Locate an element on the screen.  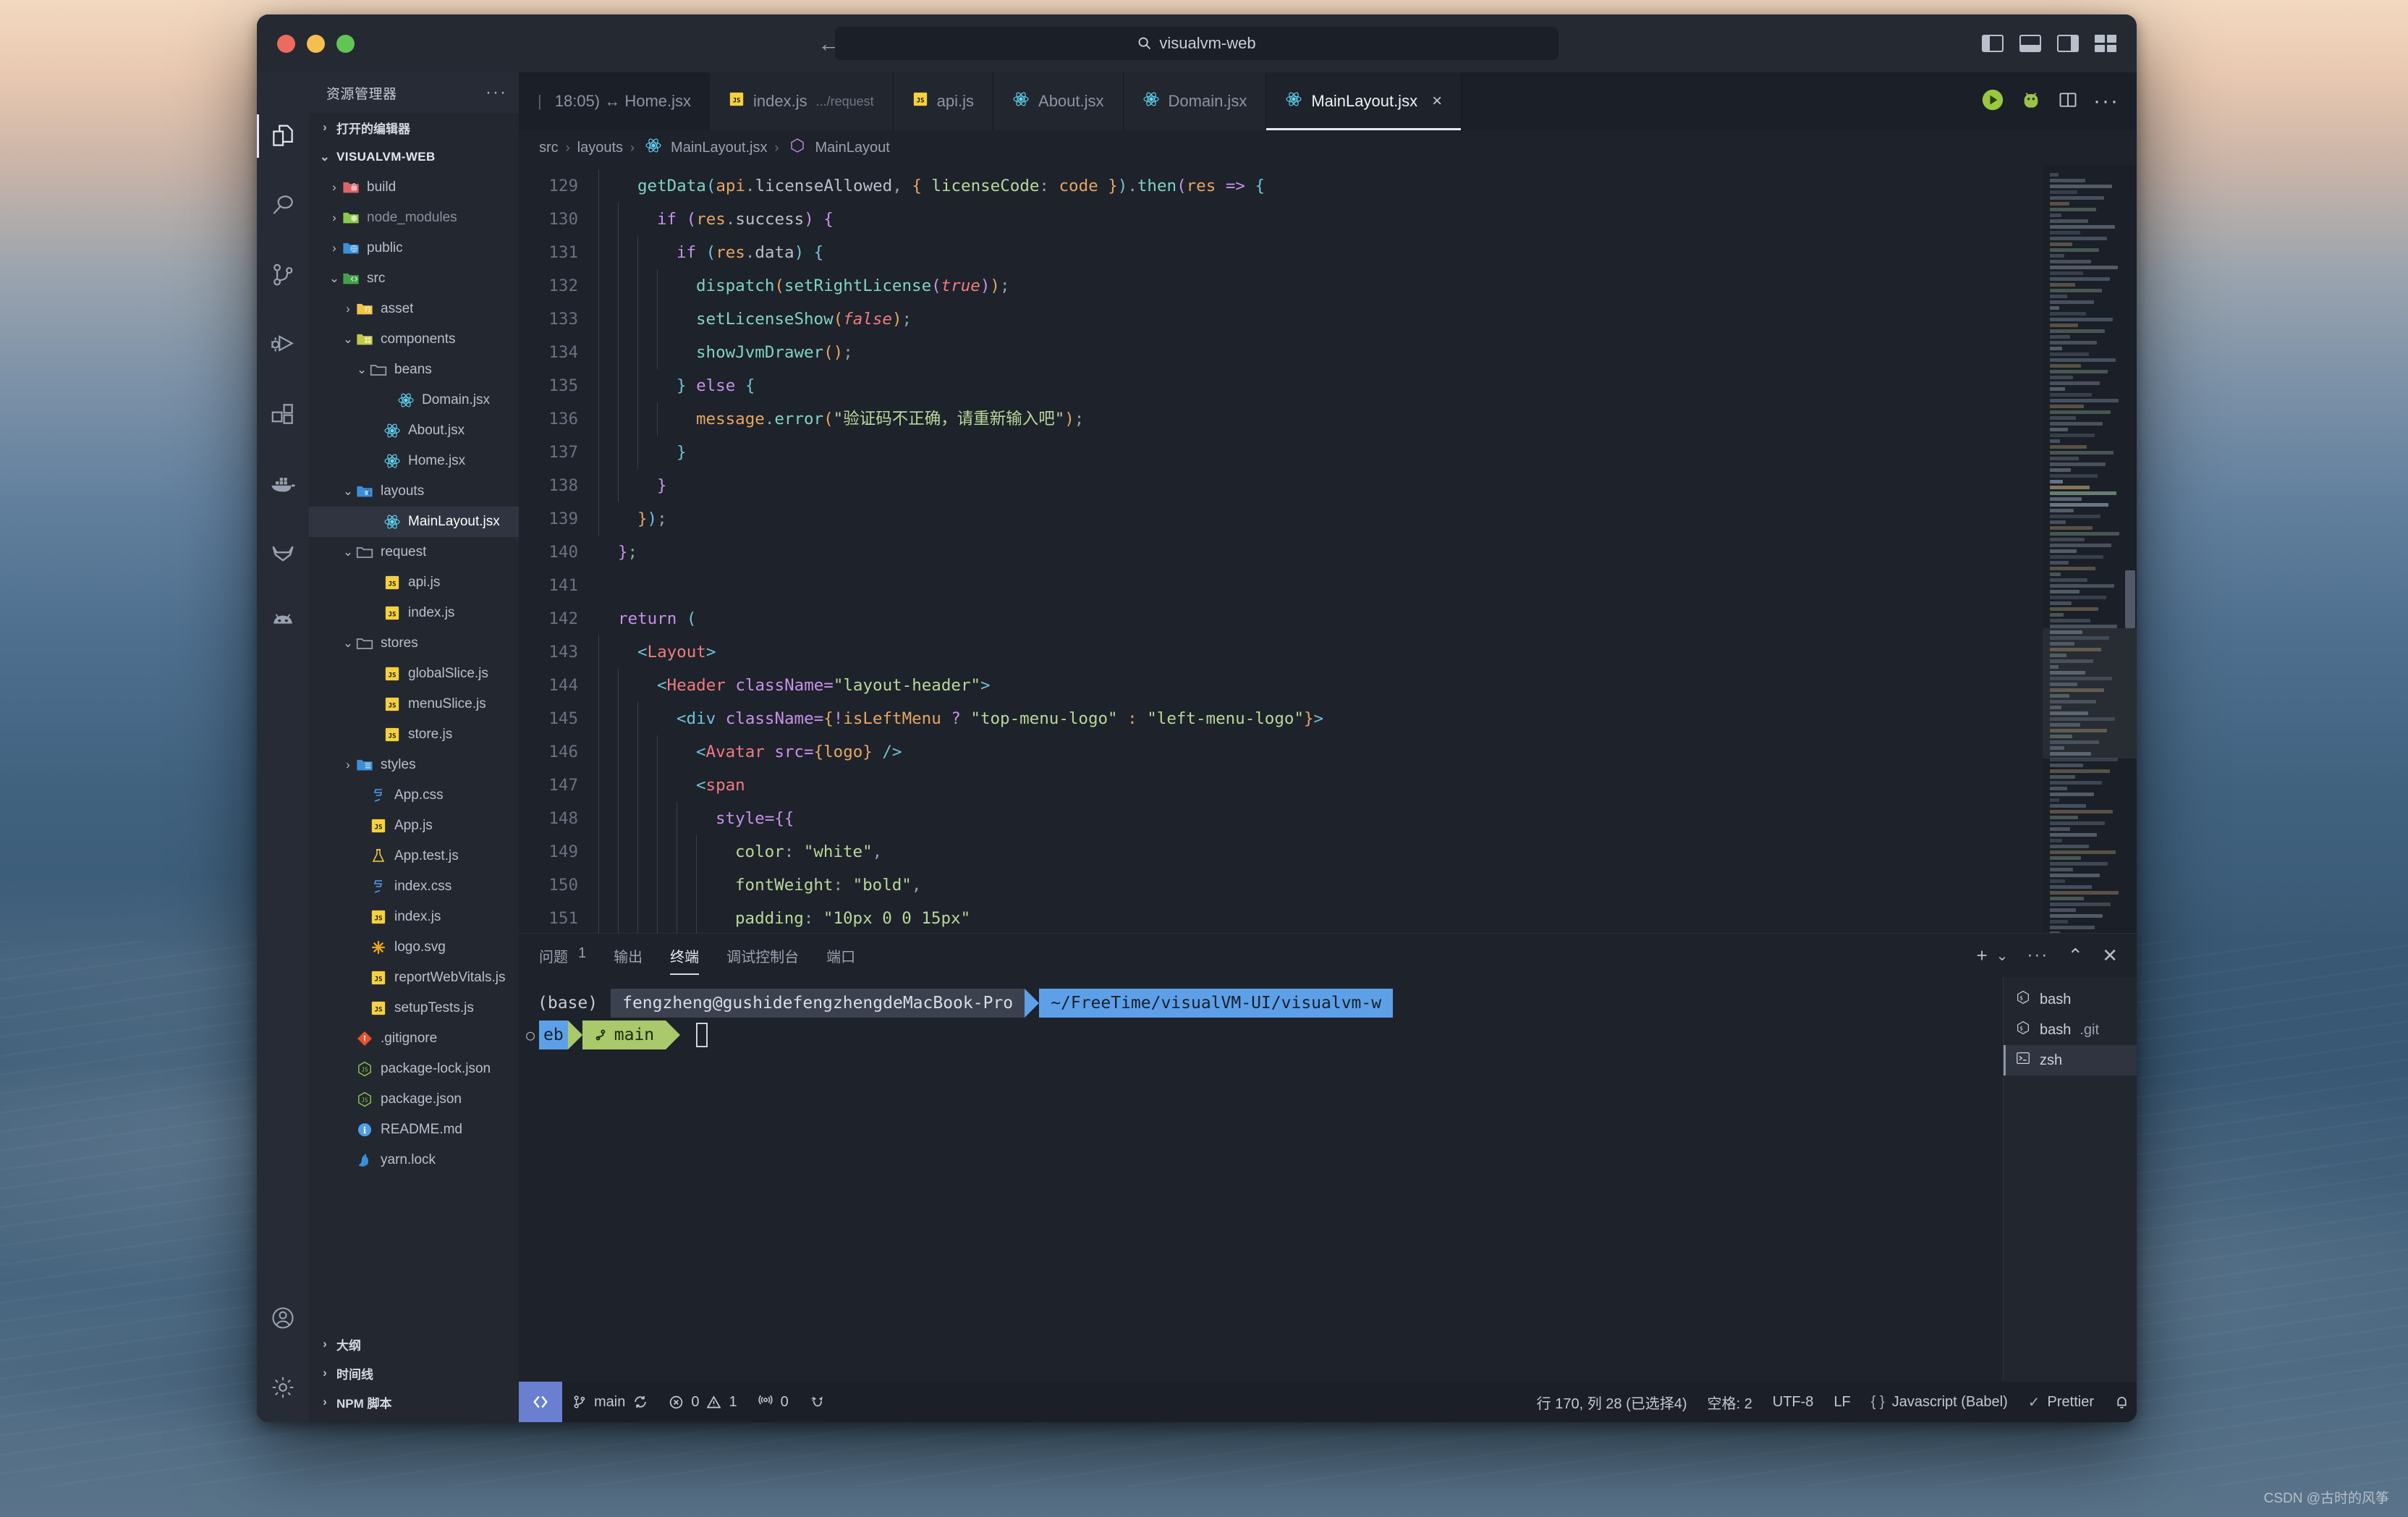
status-indentation: 空格: 2 is located at coordinates (1730, 1402).